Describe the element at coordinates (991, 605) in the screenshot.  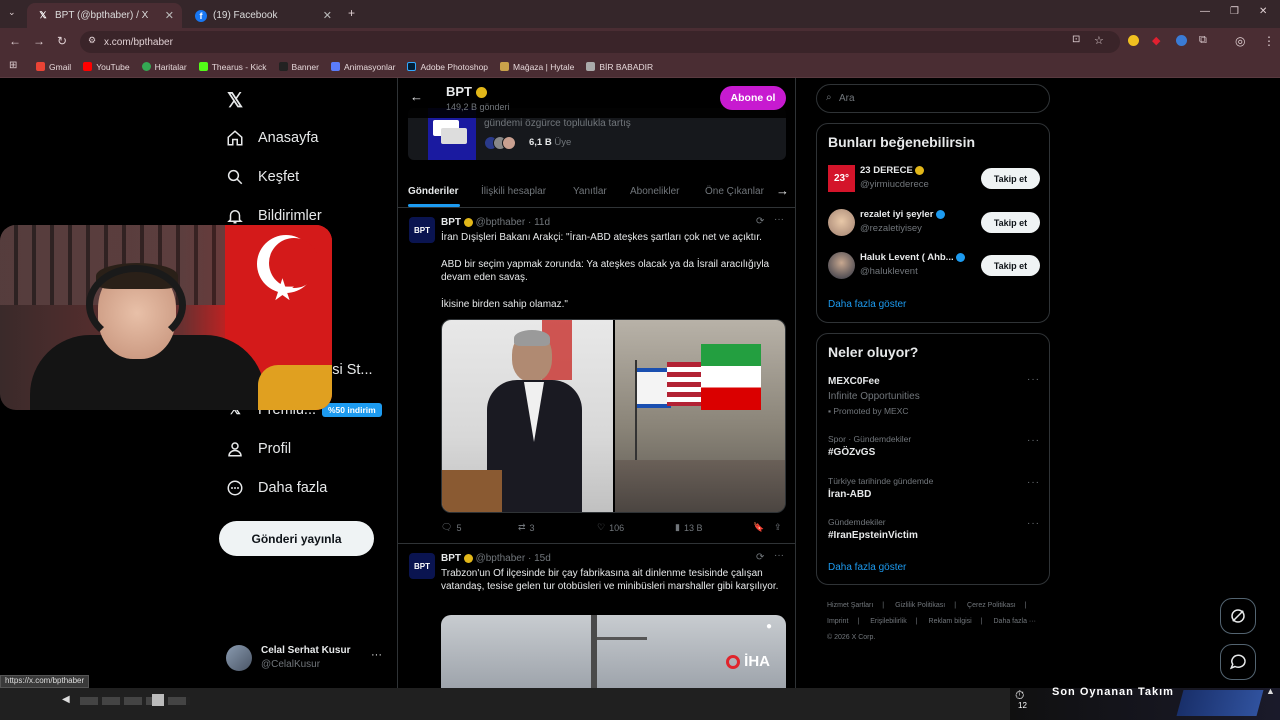
I see `footer-cookies: Çerez Politikası` at that location.